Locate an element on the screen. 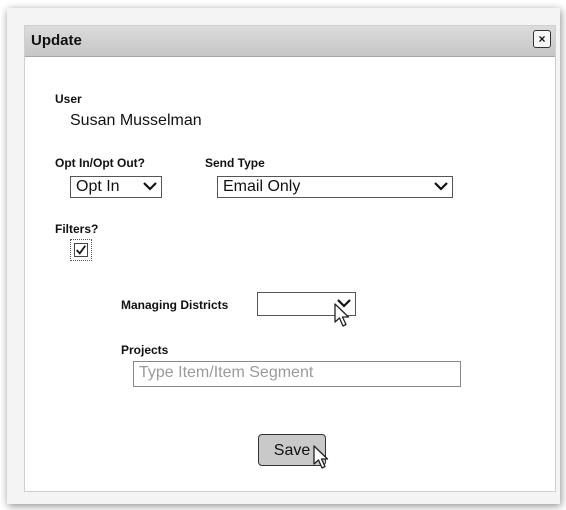 The height and width of the screenshot is (510, 566). dialog-titlebar: Update × is located at coordinates (290, 41).